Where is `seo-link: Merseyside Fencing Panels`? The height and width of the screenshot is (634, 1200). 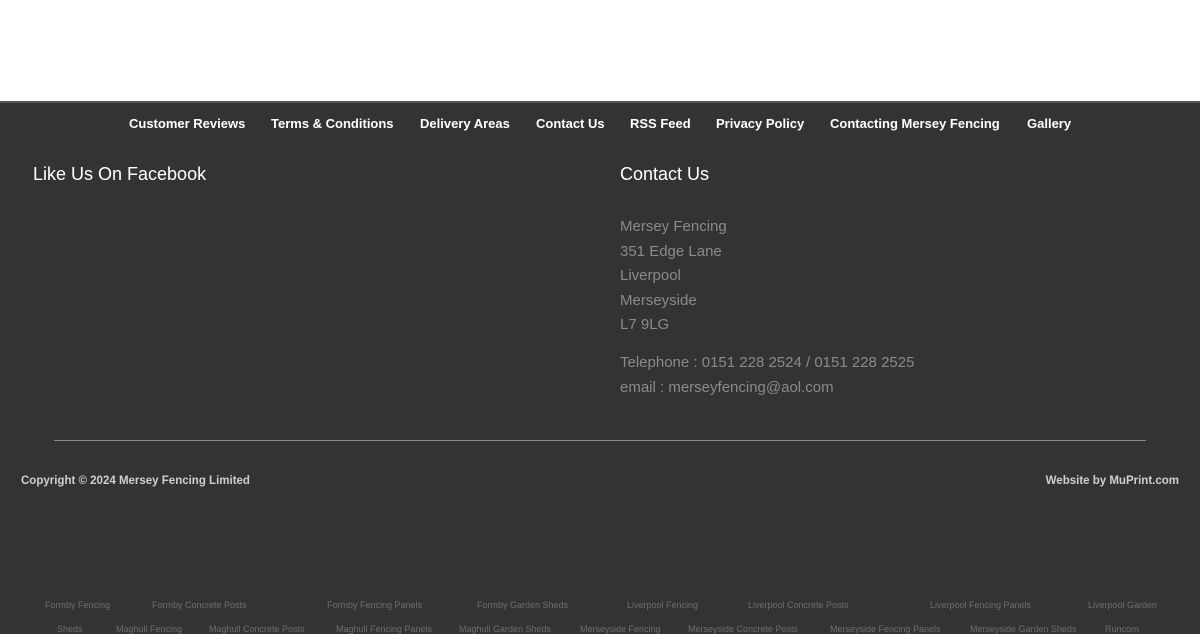 seo-link: Merseyside Fencing Panels is located at coordinates (885, 629).